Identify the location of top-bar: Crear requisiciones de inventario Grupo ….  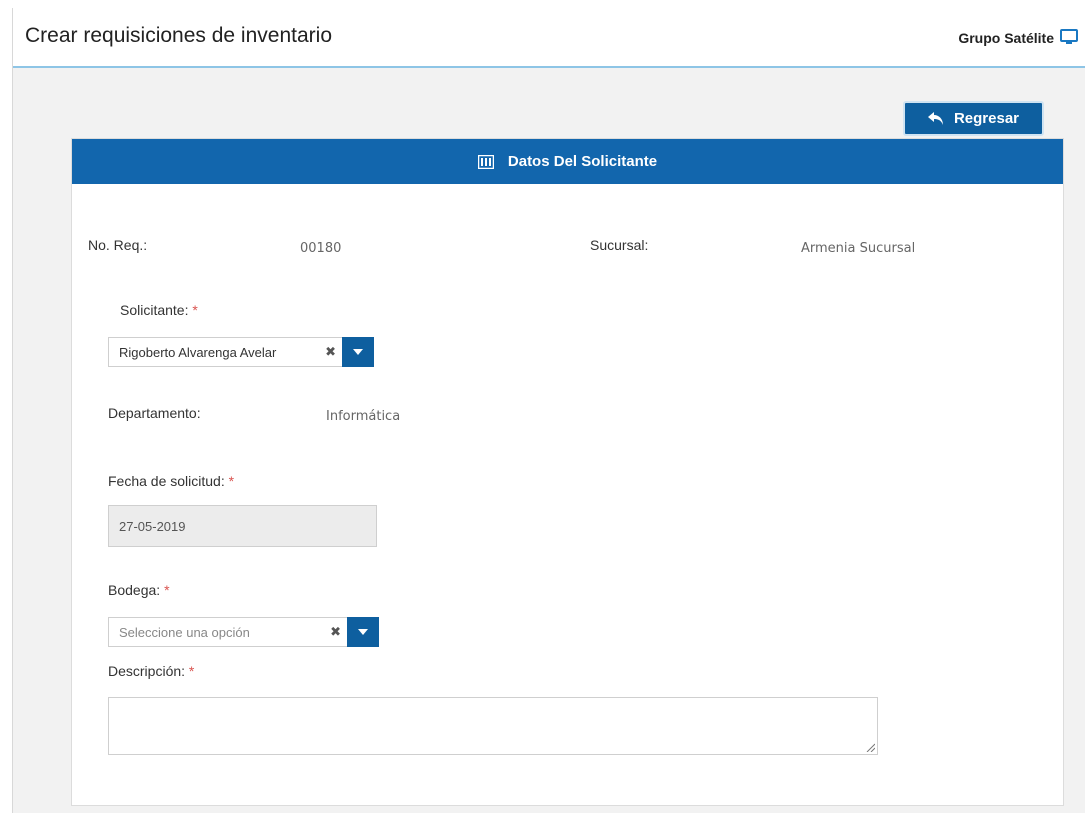
(549, 38).